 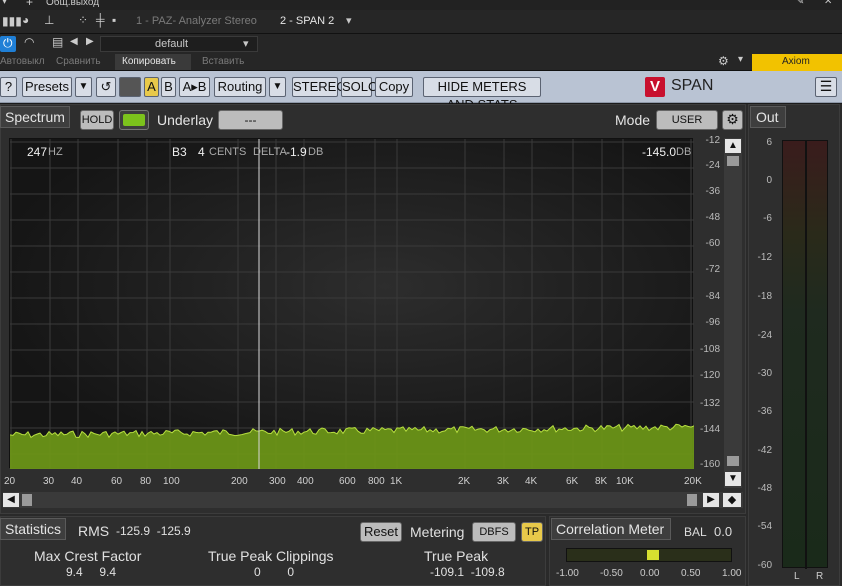 I want to click on voxengo-logo-icon: V, so click(x=655, y=87).